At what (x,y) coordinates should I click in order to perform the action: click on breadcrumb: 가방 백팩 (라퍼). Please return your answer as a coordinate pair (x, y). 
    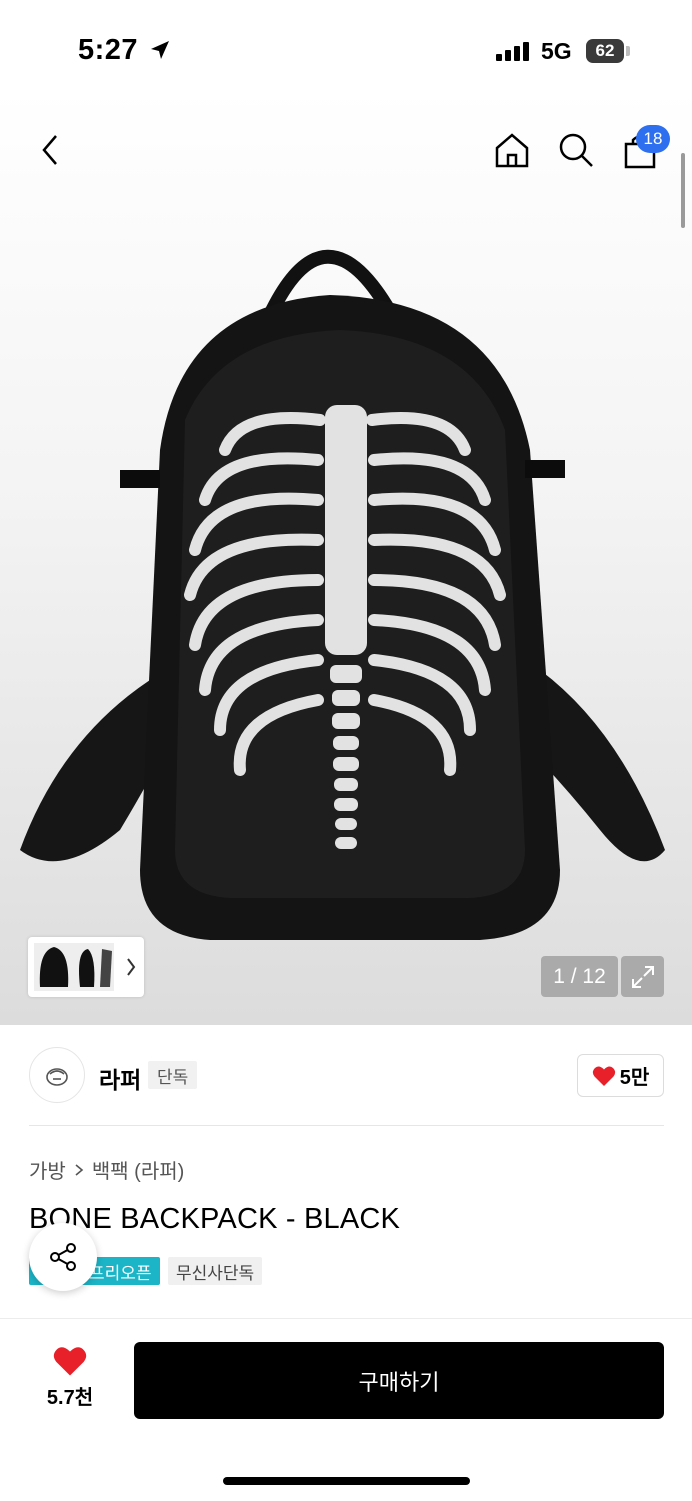
    Looking at the image, I should click on (106, 1169).